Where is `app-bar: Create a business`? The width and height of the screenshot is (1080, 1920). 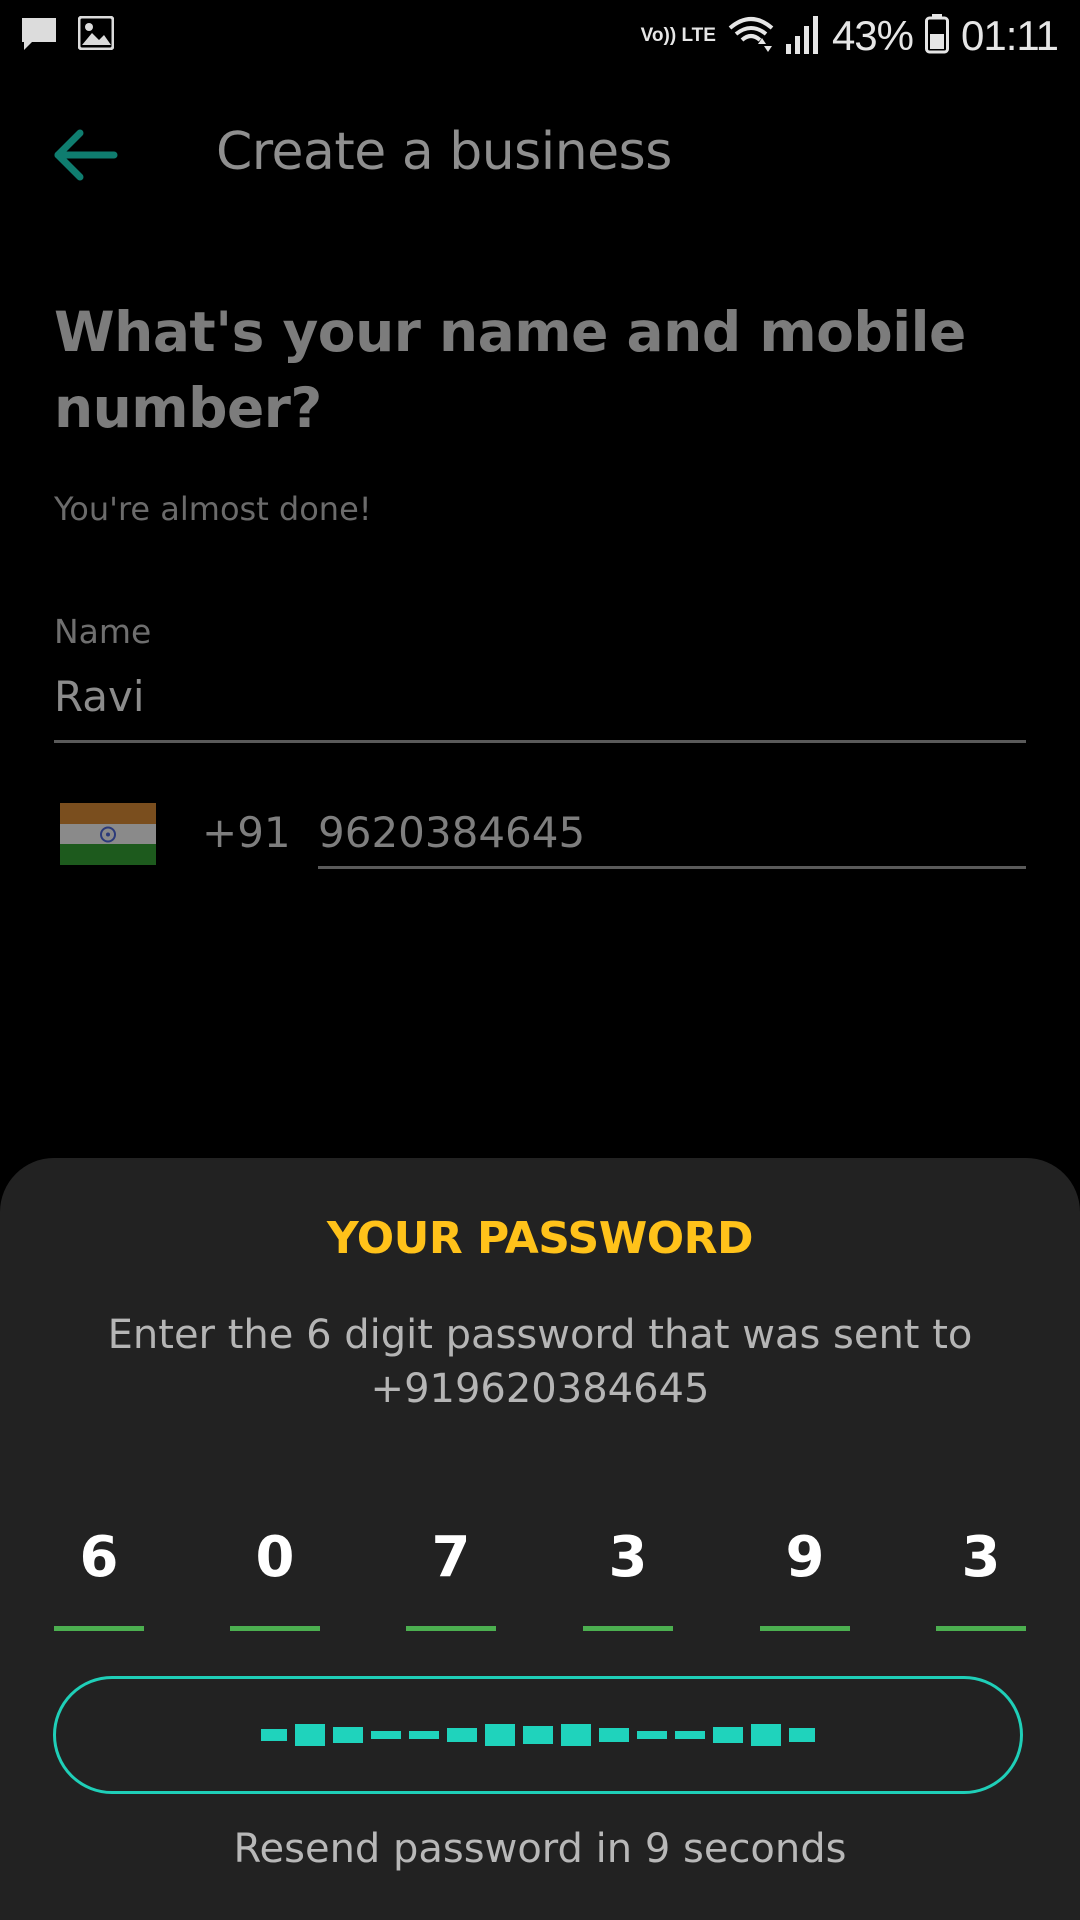
app-bar: Create a business is located at coordinates (540, 155).